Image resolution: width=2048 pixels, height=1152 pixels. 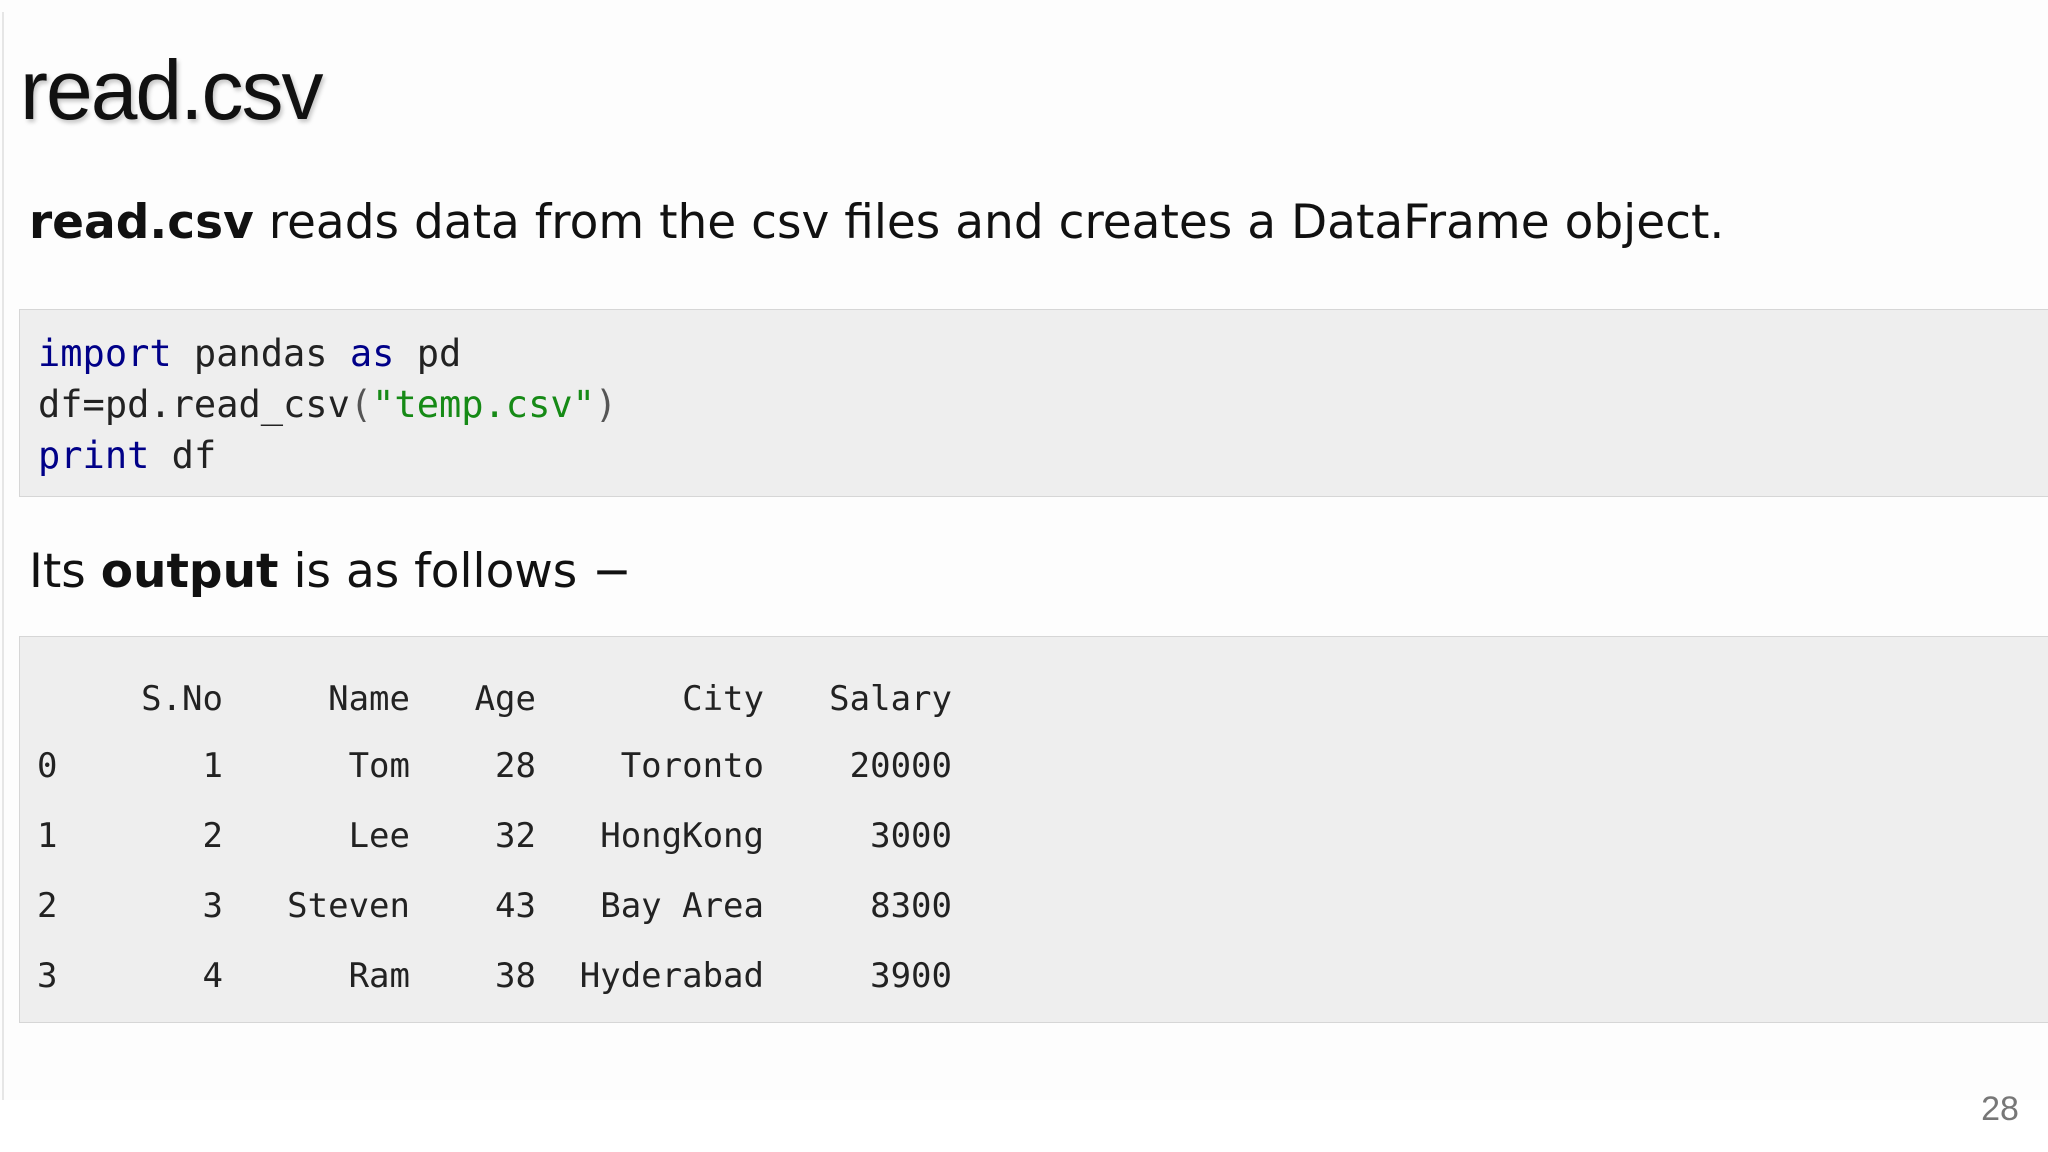 I want to click on column-header-salary: Salary, so click(x=890, y=699).